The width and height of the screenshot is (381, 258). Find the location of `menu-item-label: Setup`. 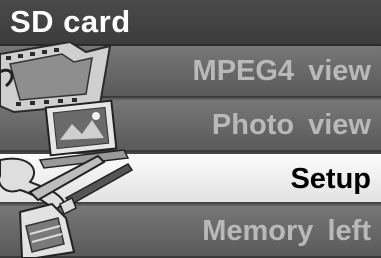

menu-item-label: Setup is located at coordinates (330, 179).